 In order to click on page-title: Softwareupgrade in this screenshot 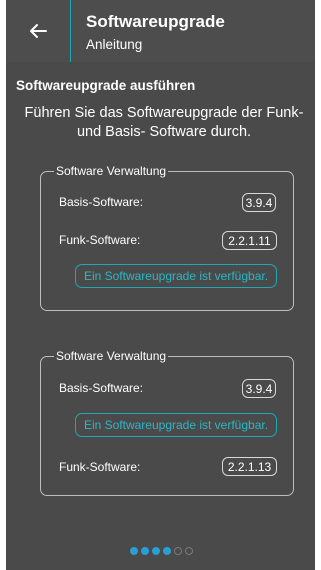, I will do `click(155, 21)`.